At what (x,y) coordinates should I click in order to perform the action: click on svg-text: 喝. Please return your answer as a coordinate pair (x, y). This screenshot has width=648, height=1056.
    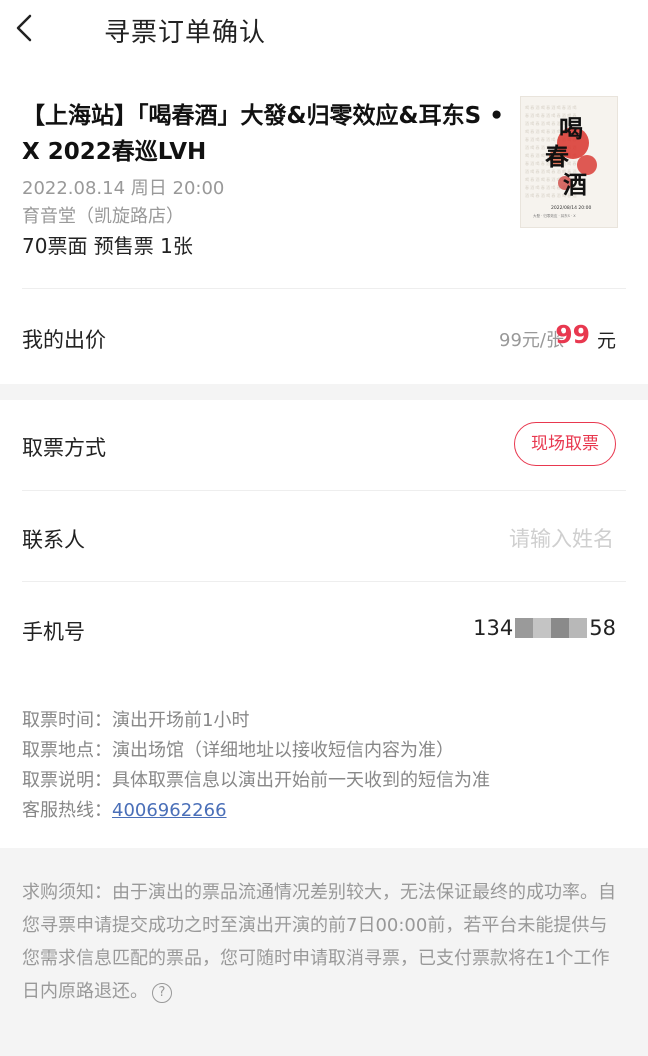
    Looking at the image, I should click on (571, 128).